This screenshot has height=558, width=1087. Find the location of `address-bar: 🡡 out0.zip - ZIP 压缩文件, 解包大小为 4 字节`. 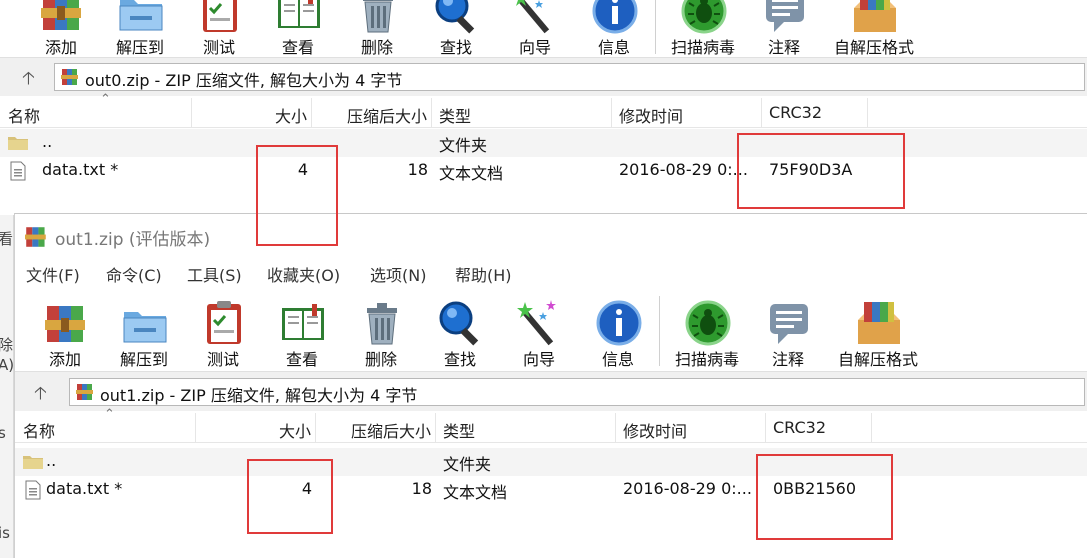

address-bar: 🡡 out0.zip - ZIP 压缩文件, 解包大小为 4 字节 is located at coordinates (543, 77).